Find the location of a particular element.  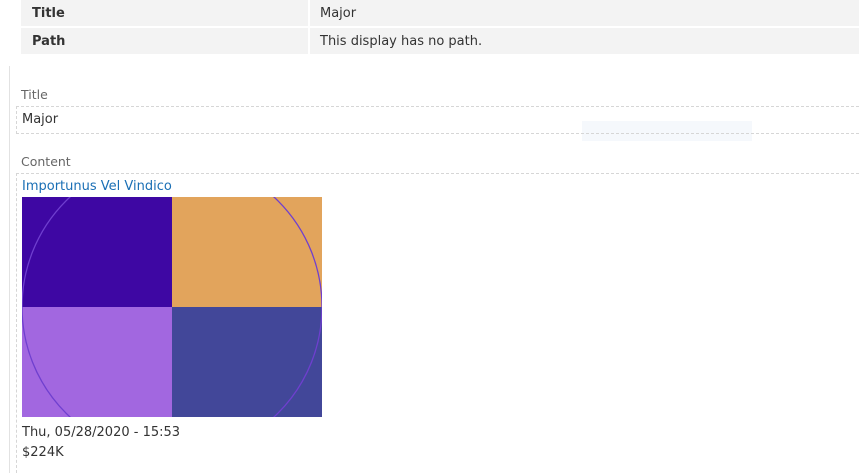

title-field-value: Major is located at coordinates (40, 119).